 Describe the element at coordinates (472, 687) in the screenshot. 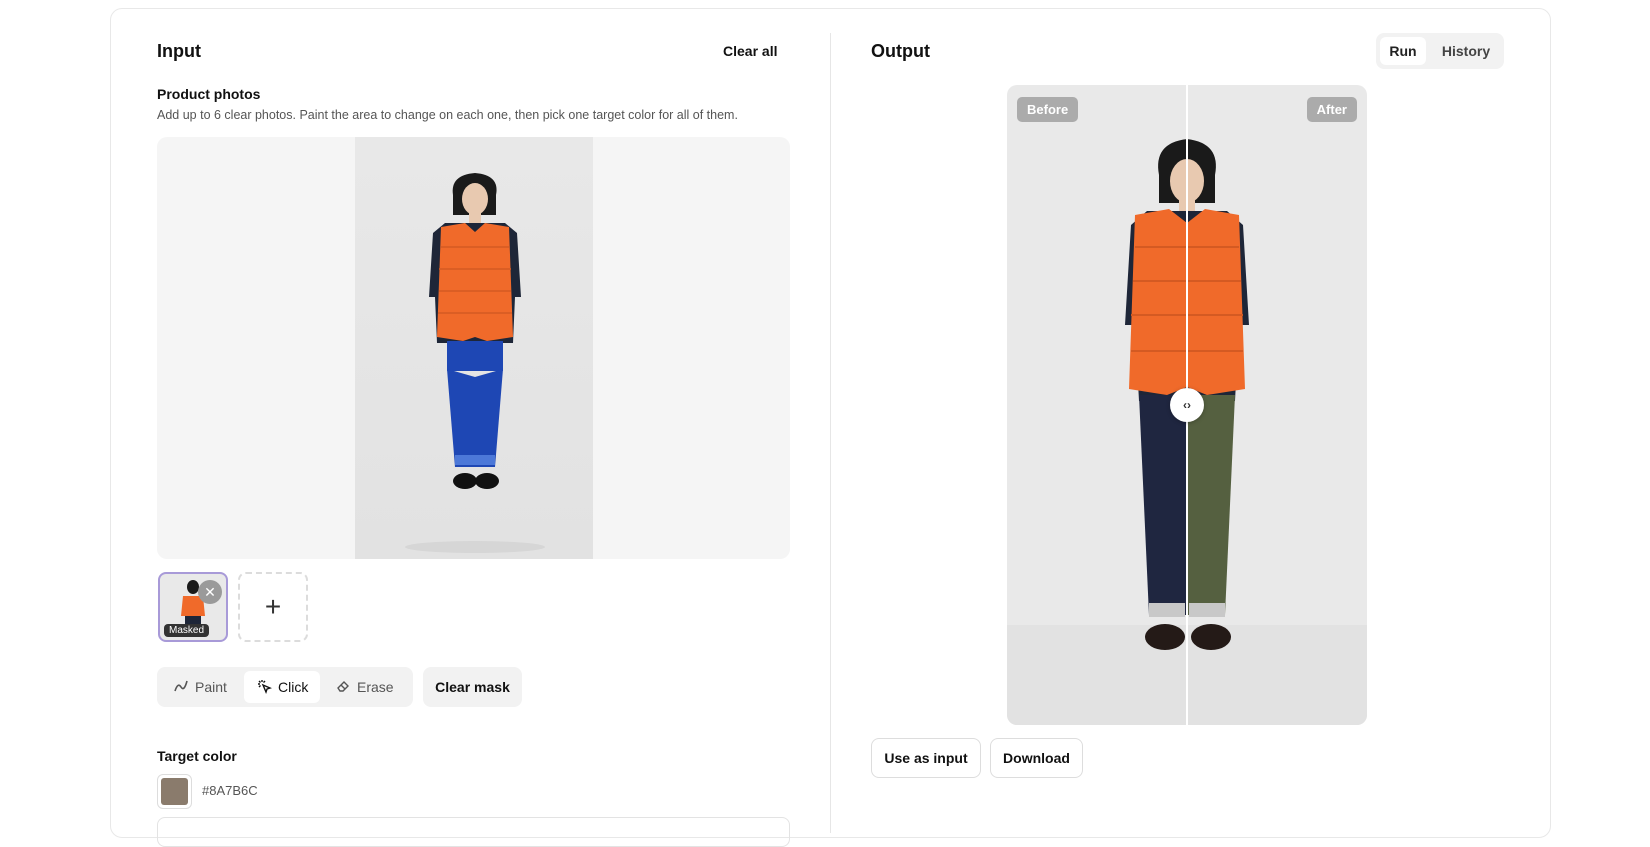

I see `clear-mask-button: Clear mask` at that location.